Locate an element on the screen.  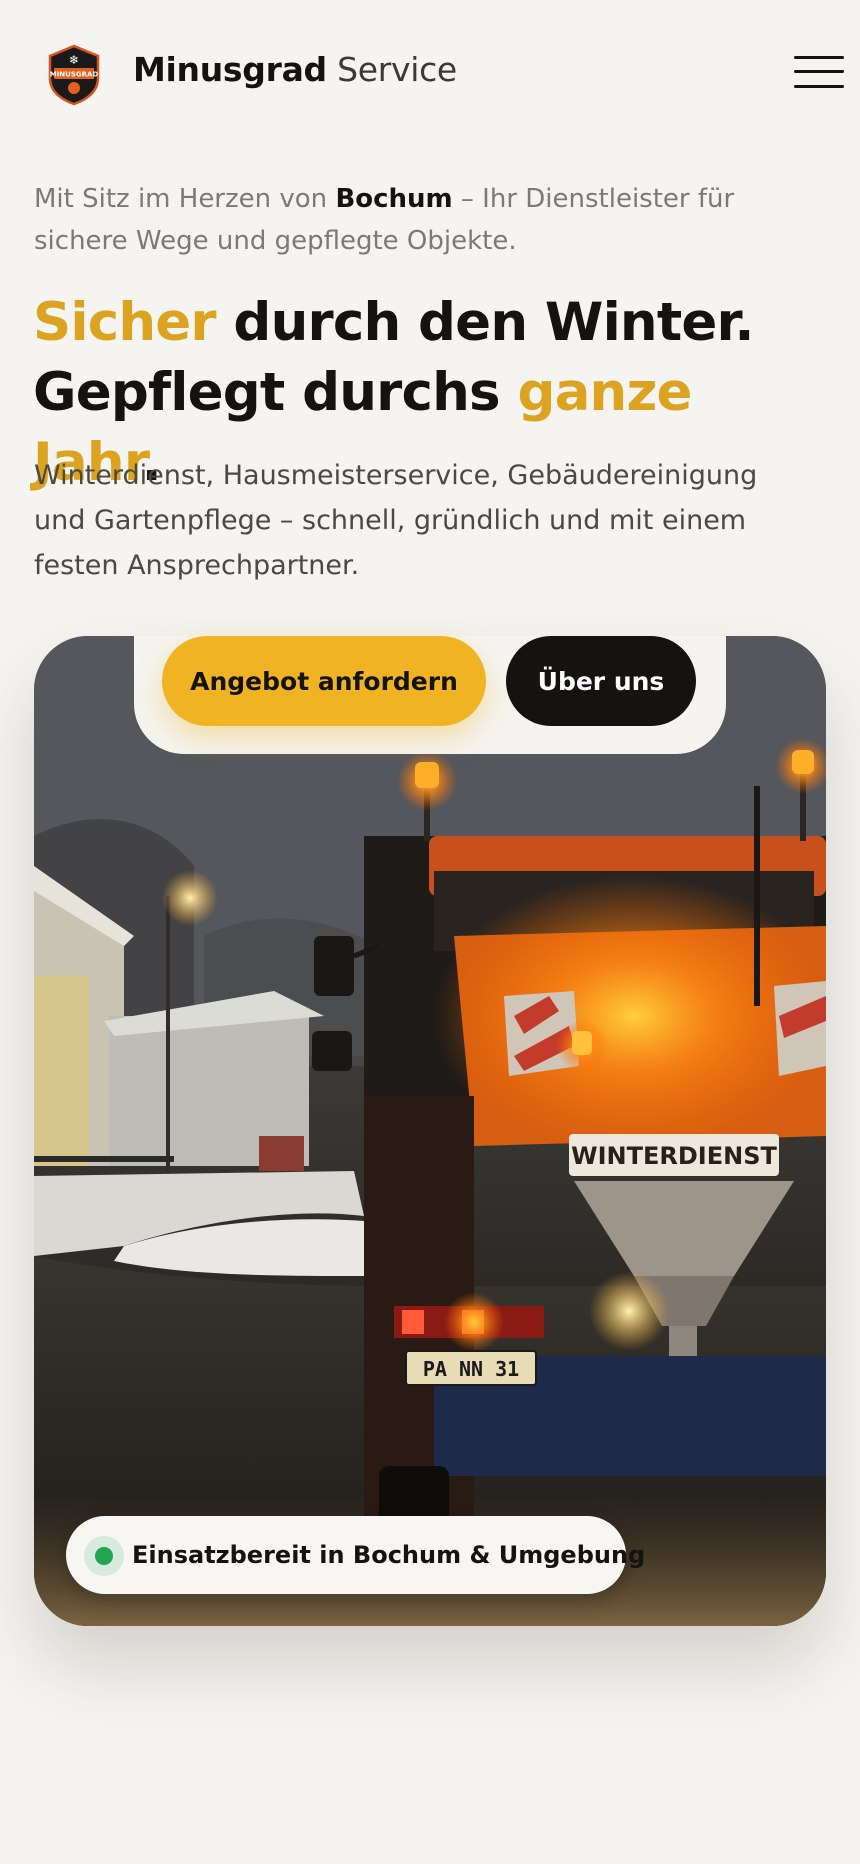
hamburger-menu-icon is located at coordinates (819, 72).